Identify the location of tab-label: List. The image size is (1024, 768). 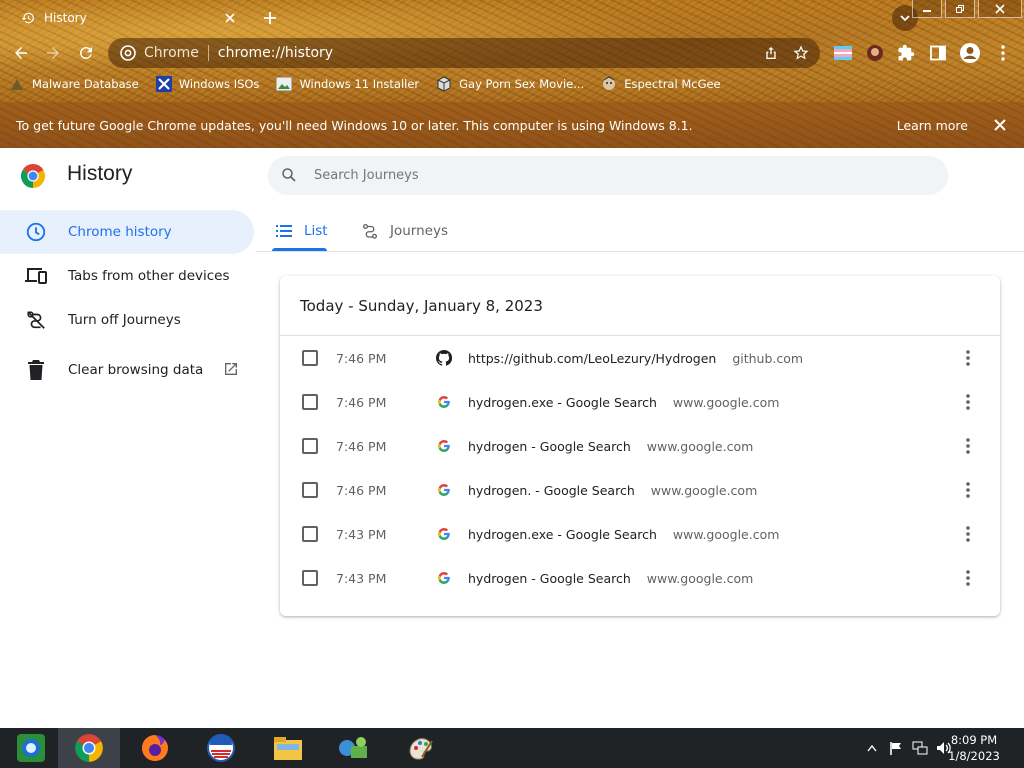
(316, 231).